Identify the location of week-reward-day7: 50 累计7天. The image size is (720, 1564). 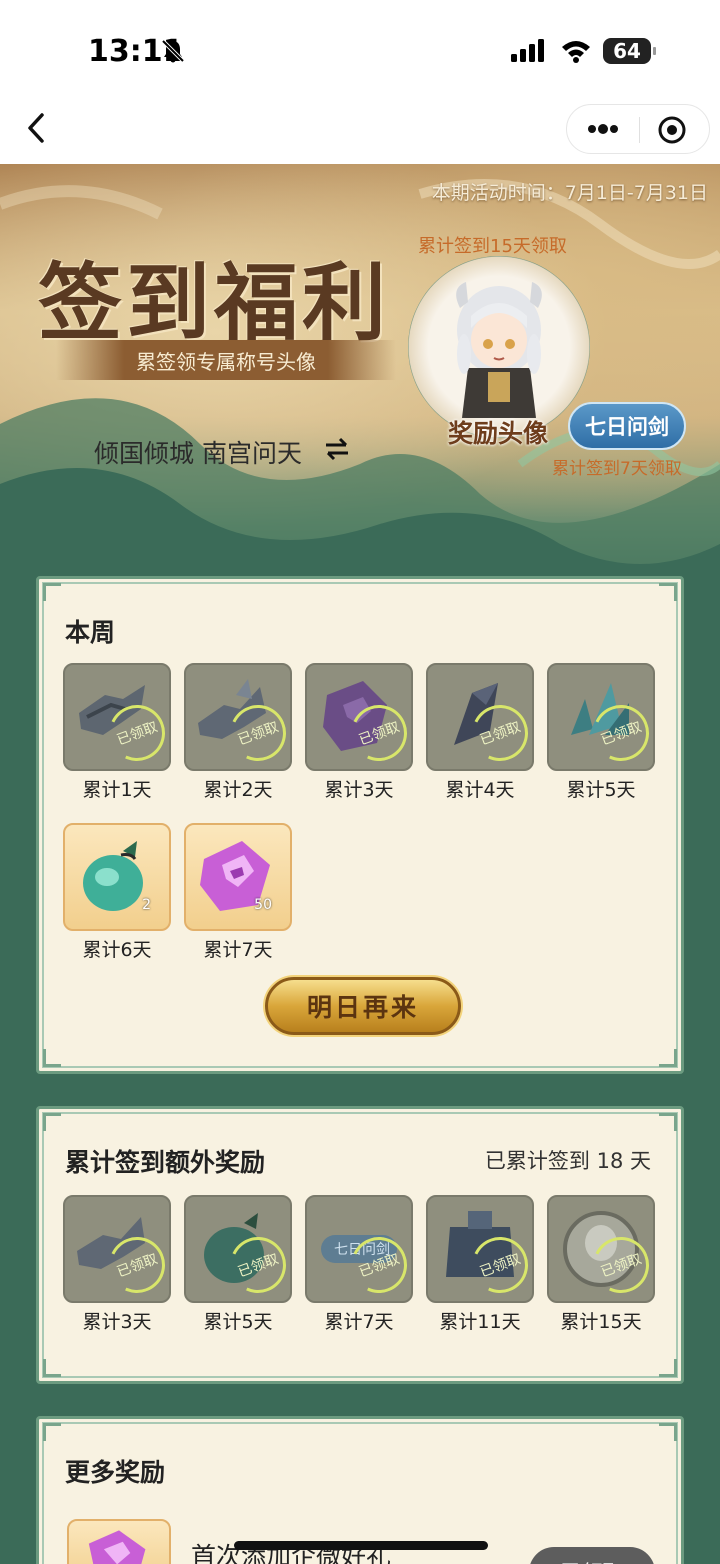
(238, 892).